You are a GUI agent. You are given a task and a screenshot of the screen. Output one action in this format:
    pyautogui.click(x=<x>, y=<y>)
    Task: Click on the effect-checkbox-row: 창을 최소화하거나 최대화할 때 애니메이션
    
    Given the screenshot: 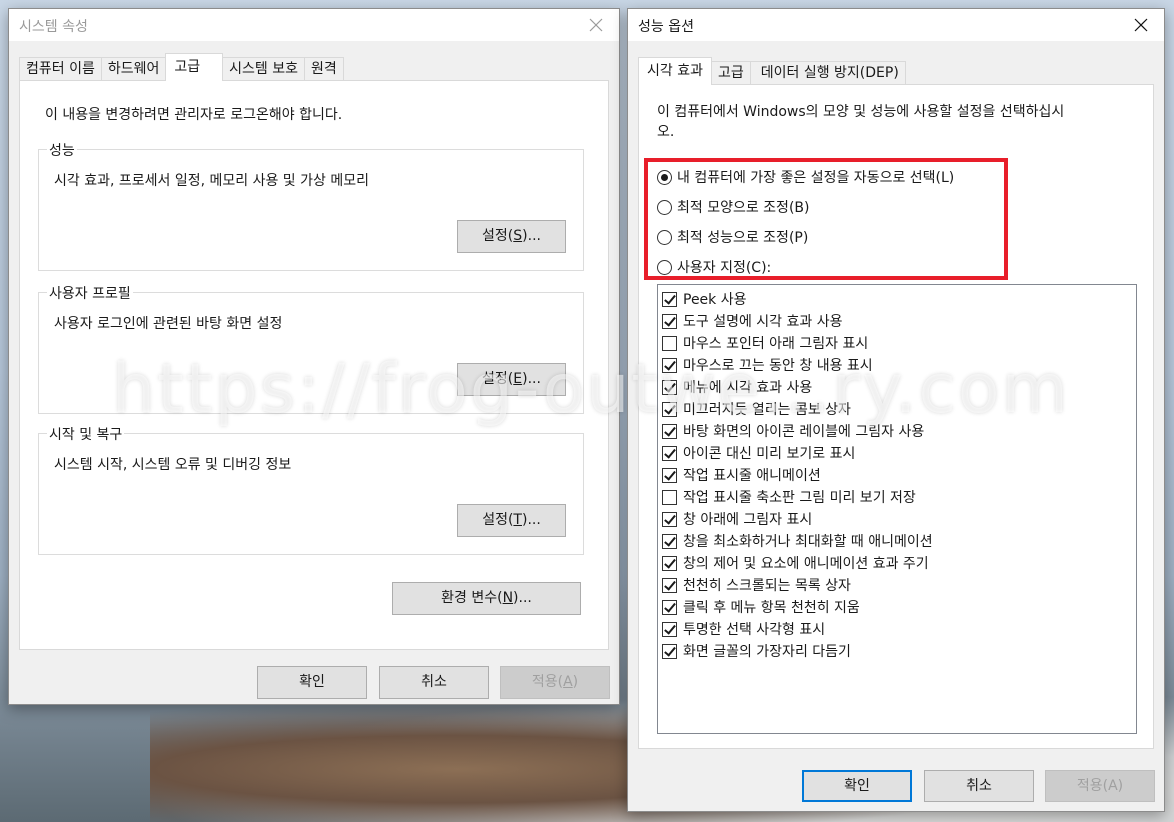 What is the action you would take?
    pyautogui.click(x=797, y=541)
    